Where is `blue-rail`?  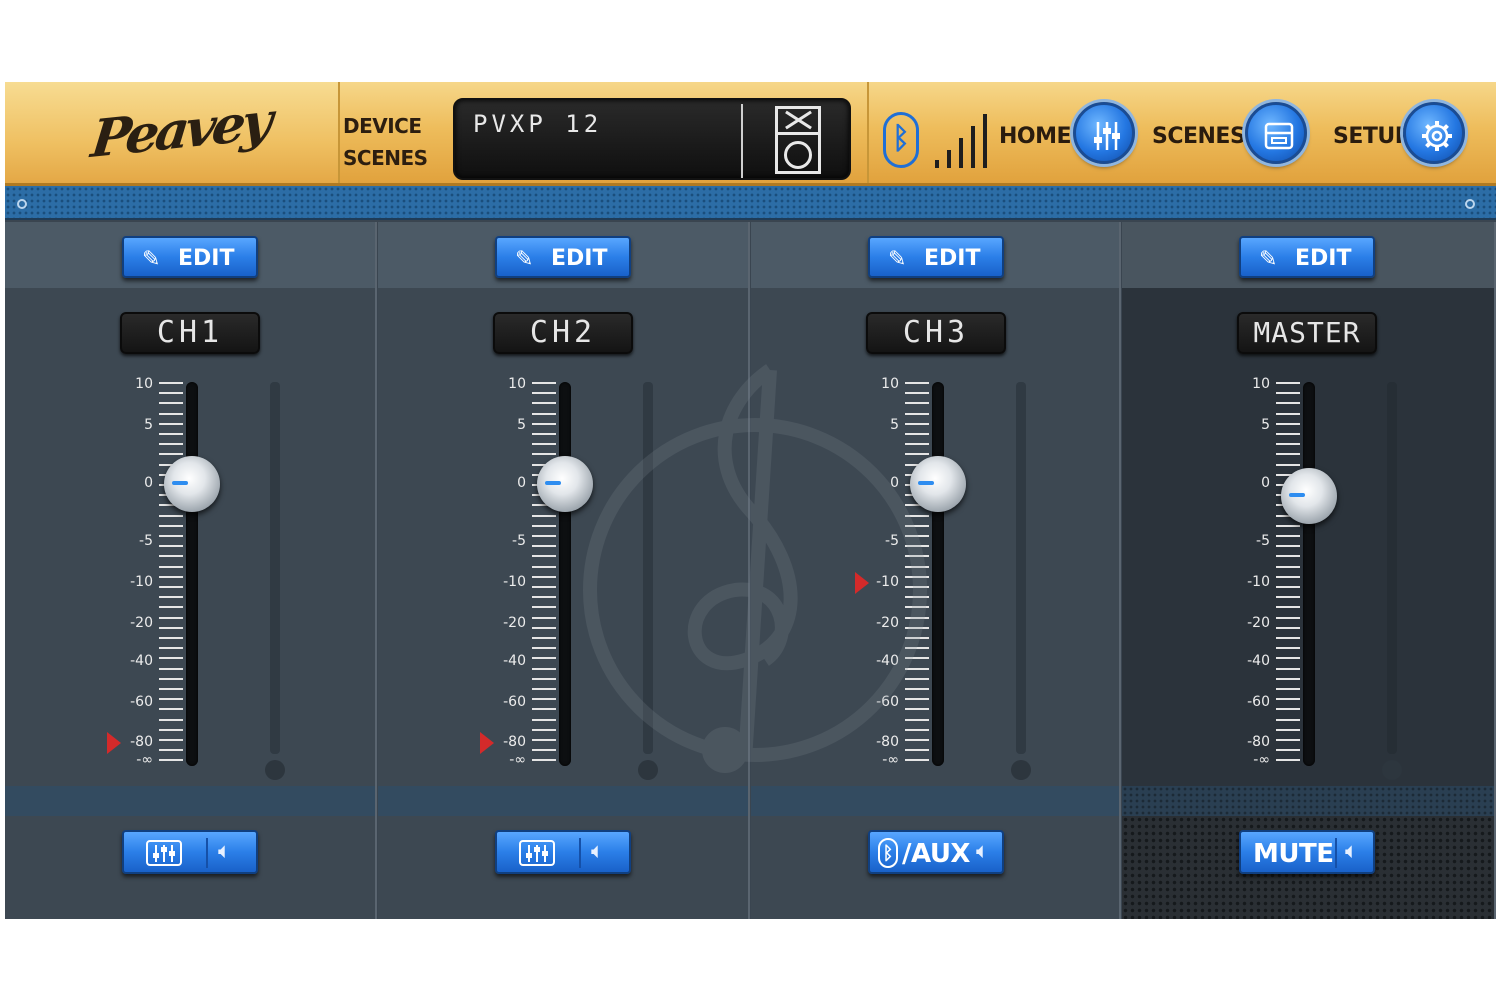 blue-rail is located at coordinates (750, 203).